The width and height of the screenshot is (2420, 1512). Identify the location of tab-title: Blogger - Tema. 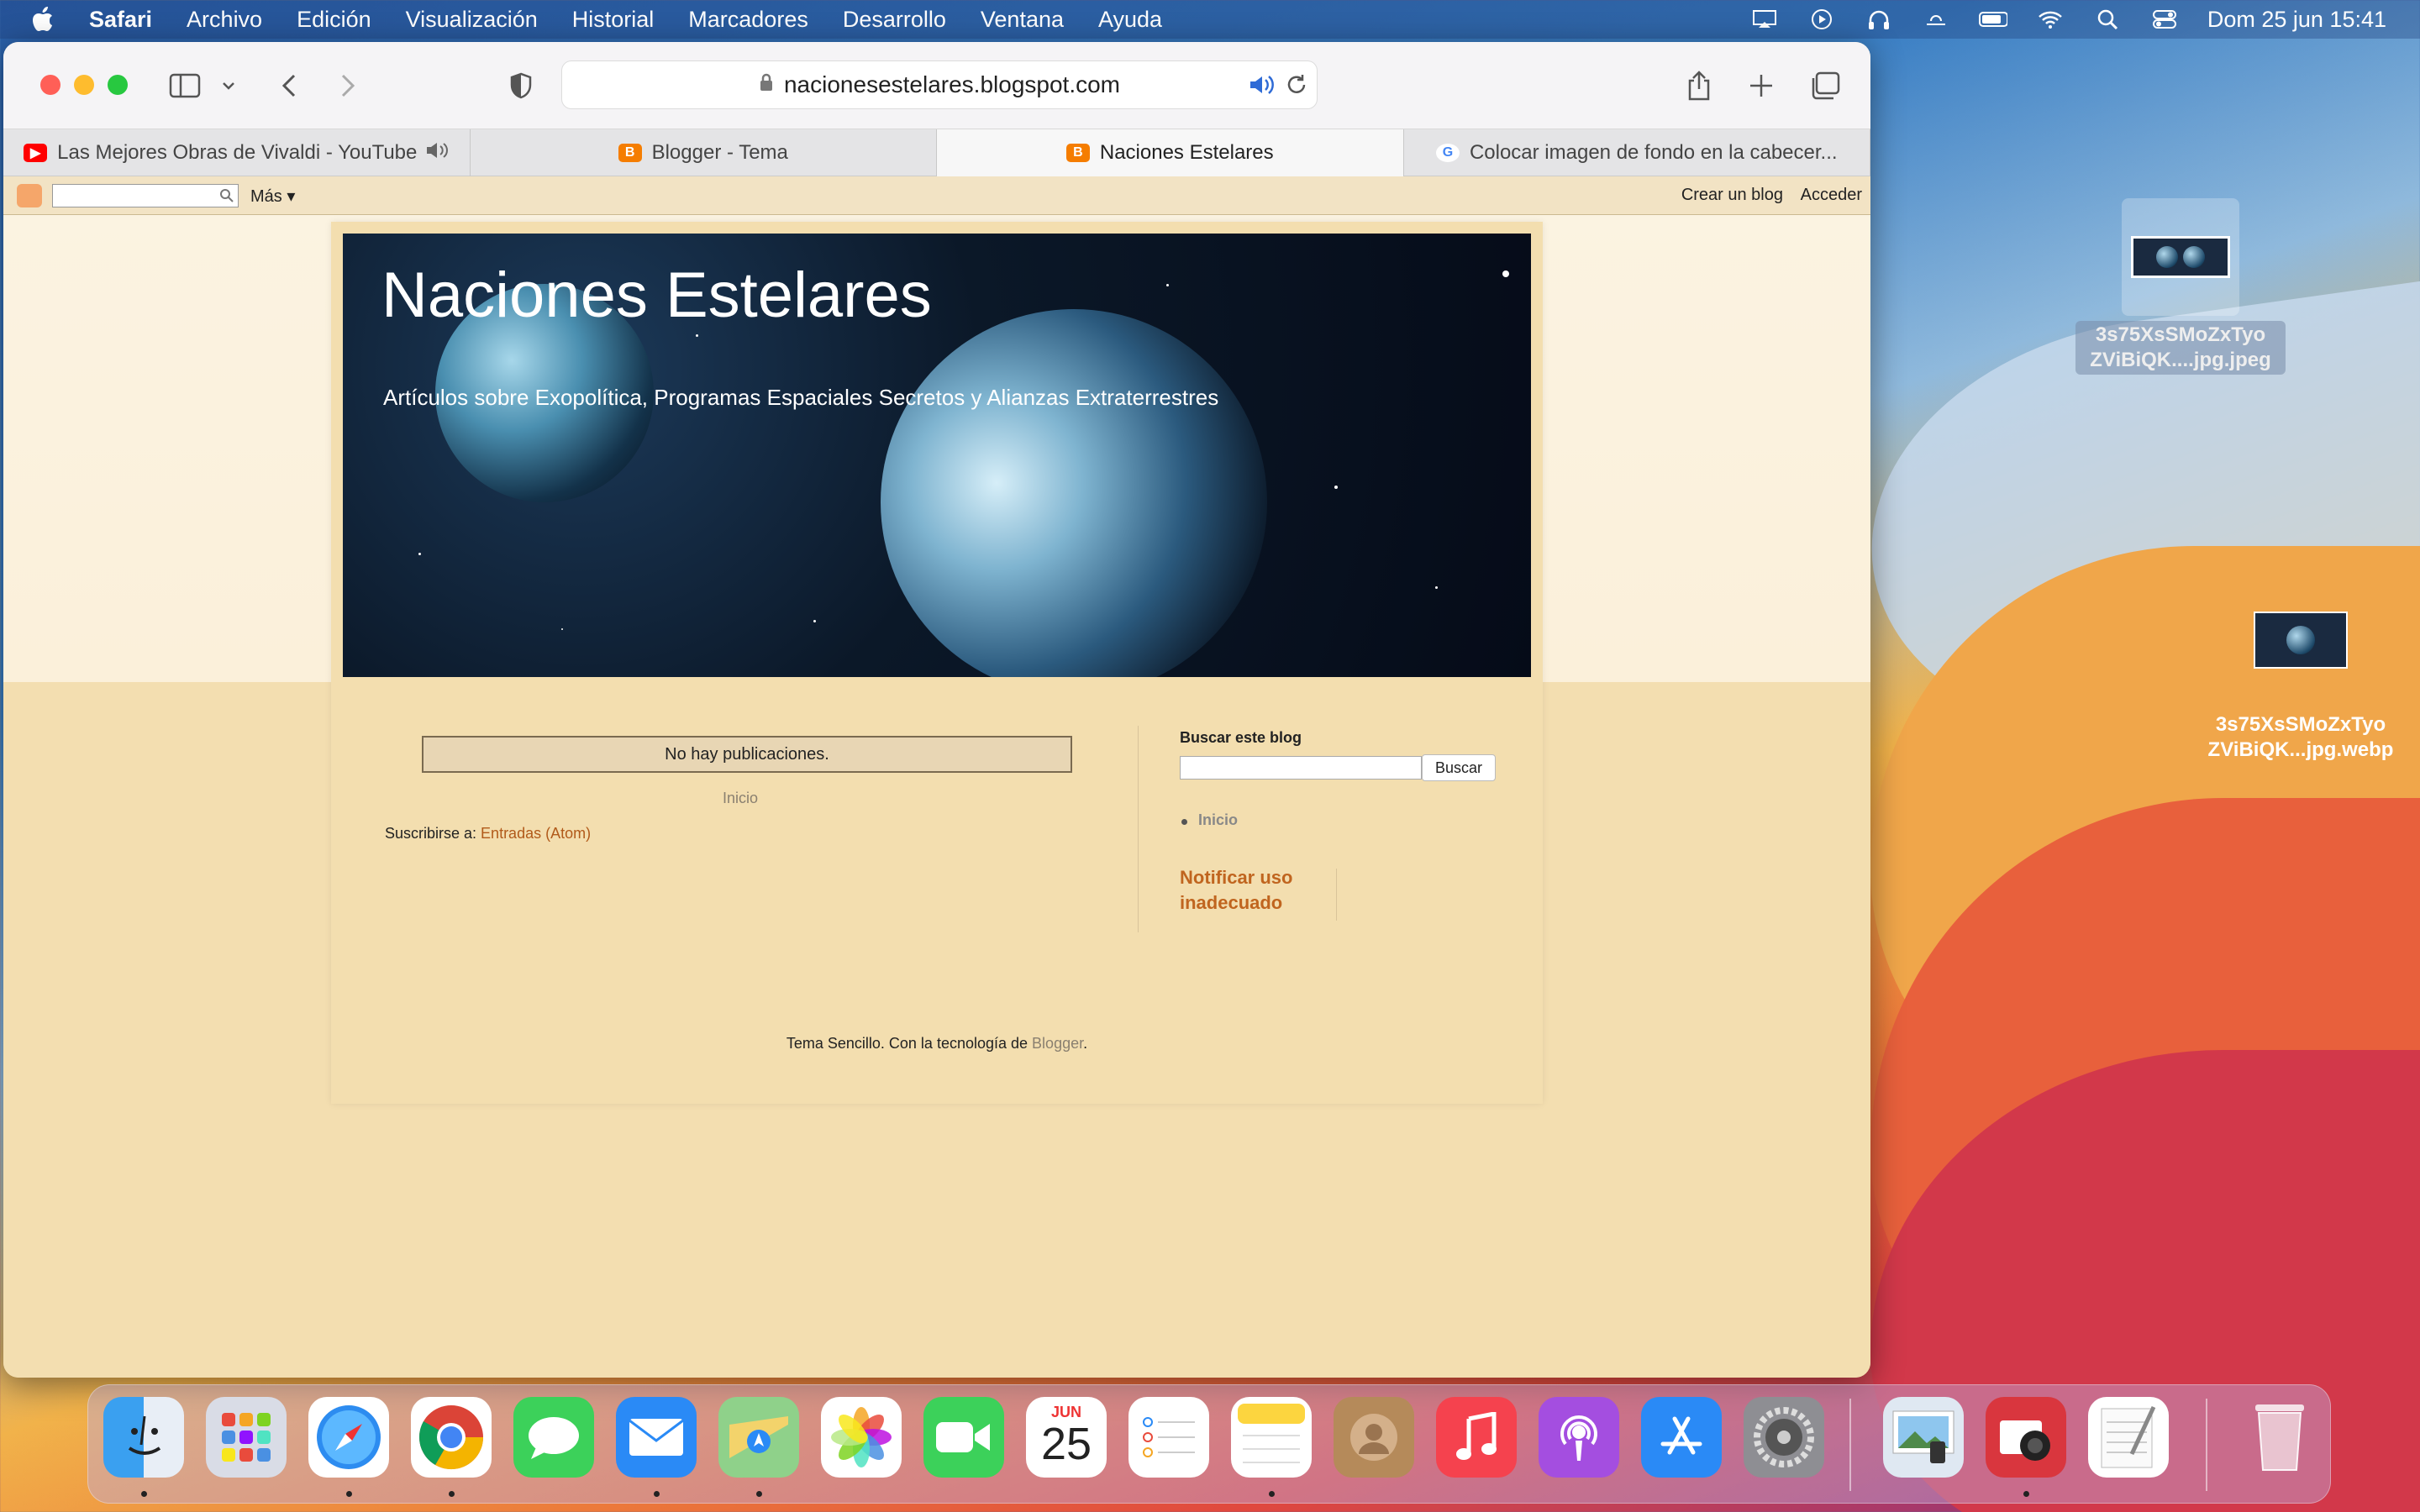
(719, 152).